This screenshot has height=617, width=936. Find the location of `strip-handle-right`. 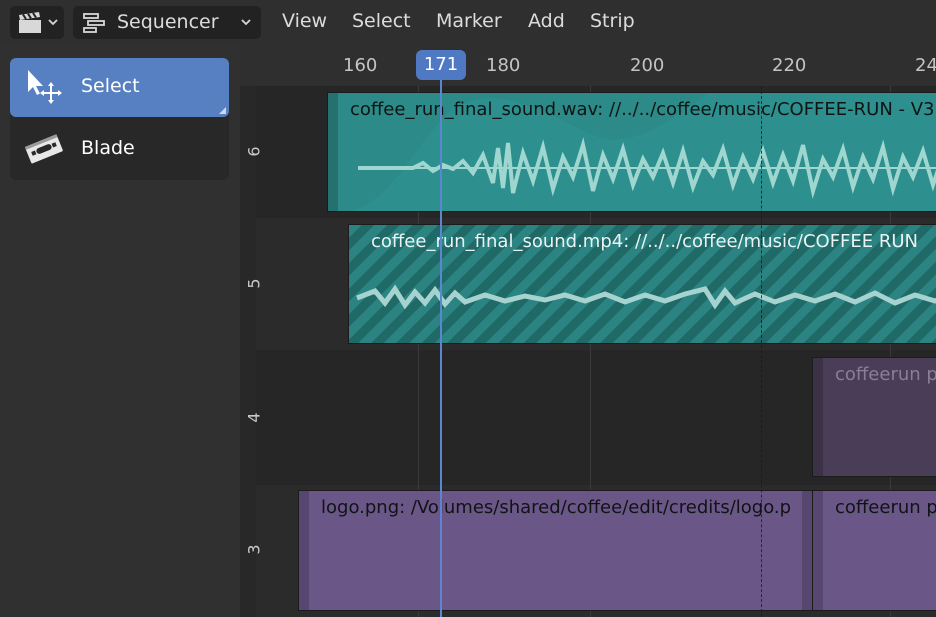

strip-handle-right is located at coordinates (807, 550).